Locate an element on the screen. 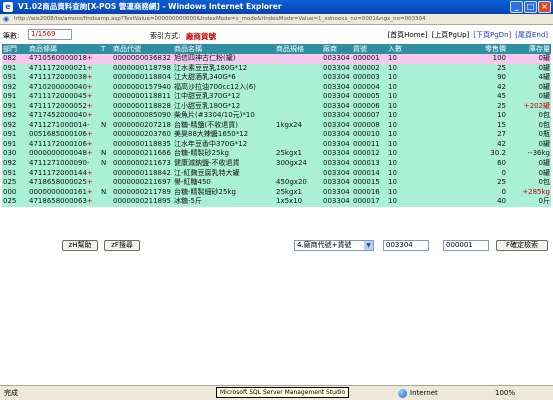 The image size is (553, 400). close-button: × is located at coordinates (544, 7).